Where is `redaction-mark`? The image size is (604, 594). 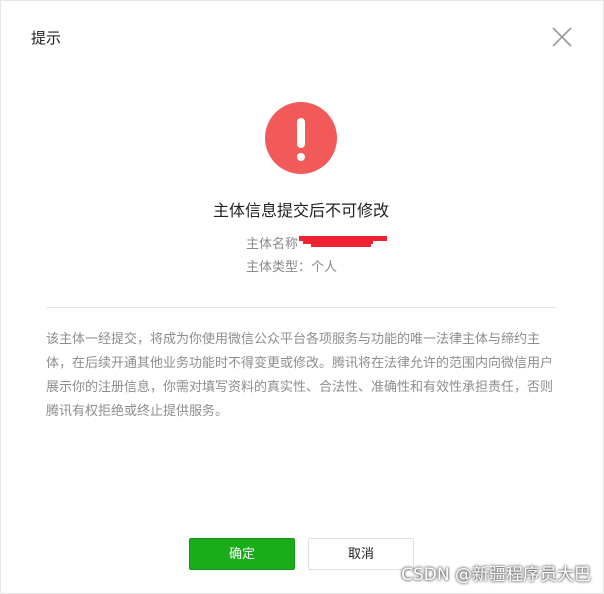
redaction-mark is located at coordinates (344, 242).